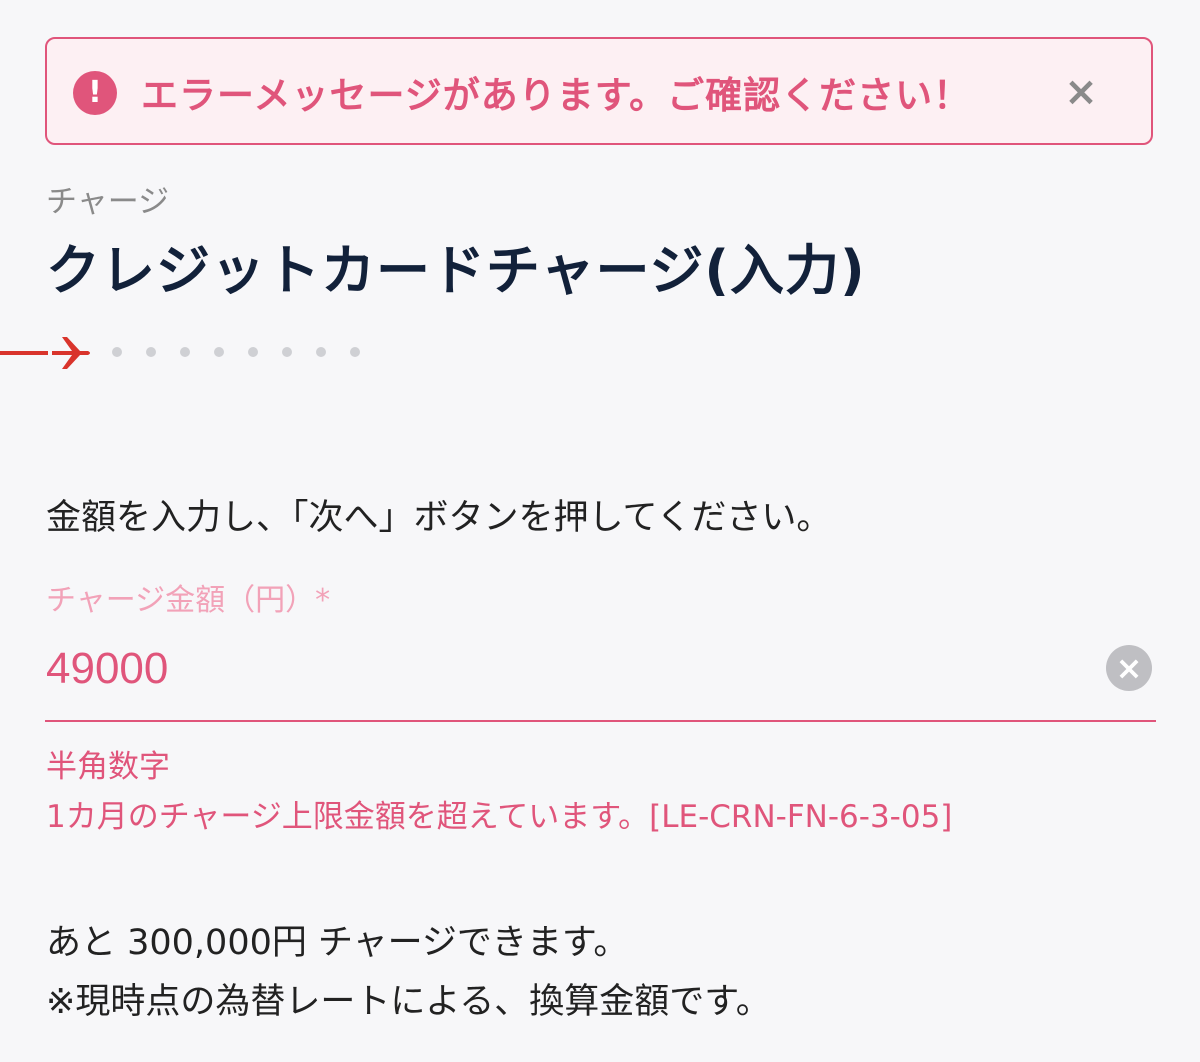 The width and height of the screenshot is (1200, 1062). Describe the element at coordinates (556, 95) in the screenshot. I see `alert-message: エラーメッセージがあります。ご確認ください！` at that location.